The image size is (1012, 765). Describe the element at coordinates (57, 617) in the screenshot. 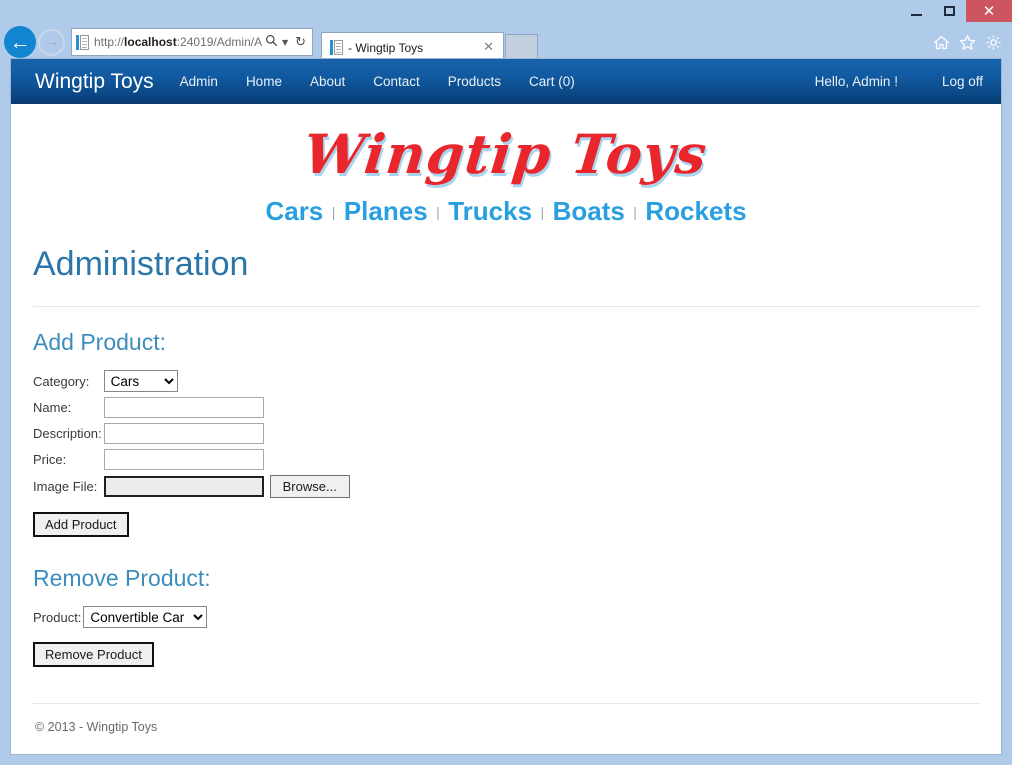

I see `product-label: Product:` at that location.